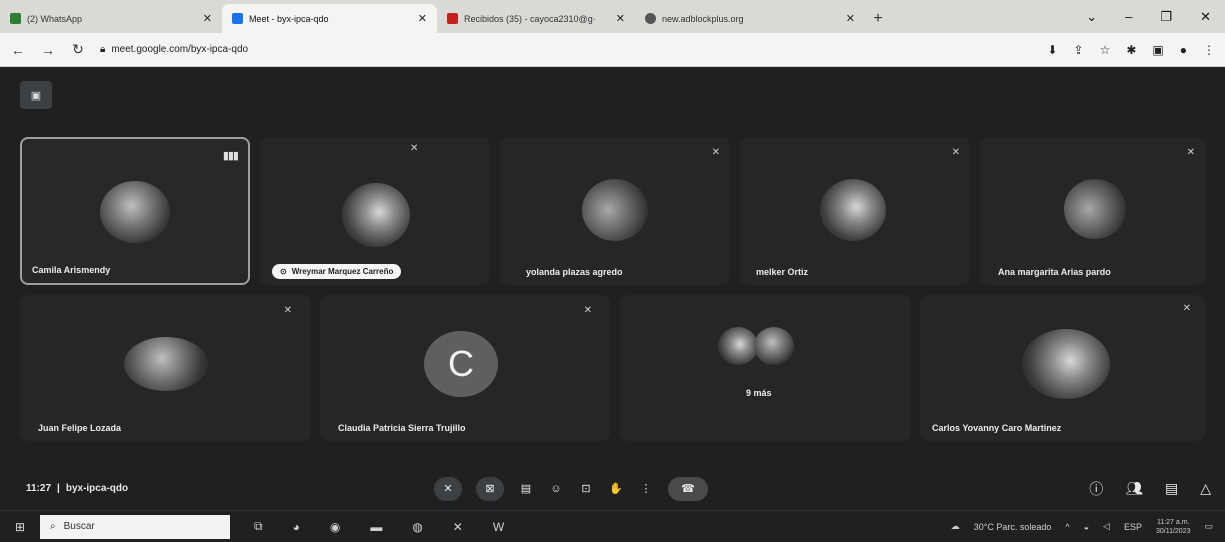 Image resolution: width=1225 pixels, height=542 pixels. I want to click on taskbar-clock: 11:27 a.m. 30/11/2023, so click(1173, 527).